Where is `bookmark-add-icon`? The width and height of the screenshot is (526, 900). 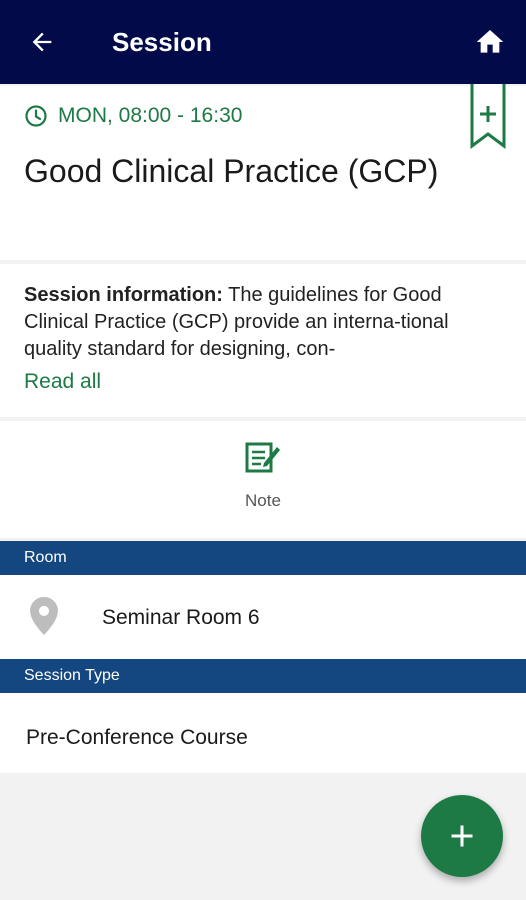 bookmark-add-icon is located at coordinates (488, 117).